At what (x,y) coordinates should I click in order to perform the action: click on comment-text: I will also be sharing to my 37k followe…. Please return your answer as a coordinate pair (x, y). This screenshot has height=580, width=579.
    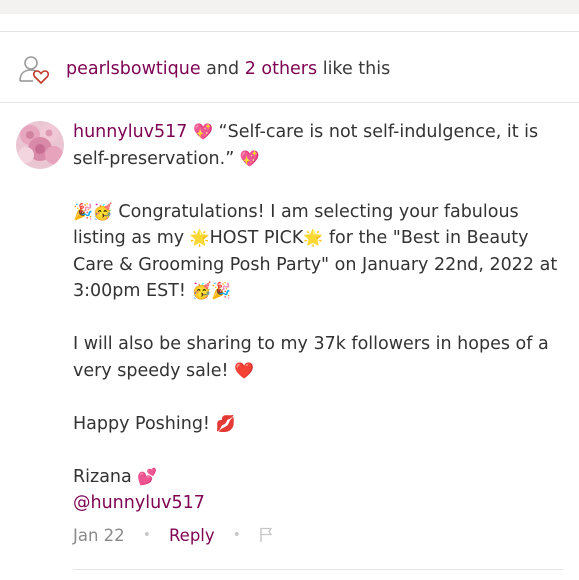
    Looking at the image, I should click on (311, 357).